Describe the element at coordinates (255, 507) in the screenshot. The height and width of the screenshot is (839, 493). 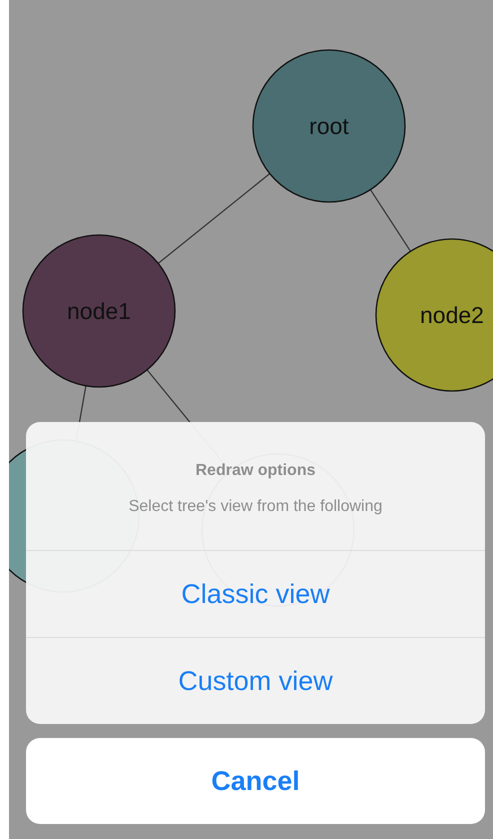
I see `sheet-message: Select tree's view from the following` at that location.